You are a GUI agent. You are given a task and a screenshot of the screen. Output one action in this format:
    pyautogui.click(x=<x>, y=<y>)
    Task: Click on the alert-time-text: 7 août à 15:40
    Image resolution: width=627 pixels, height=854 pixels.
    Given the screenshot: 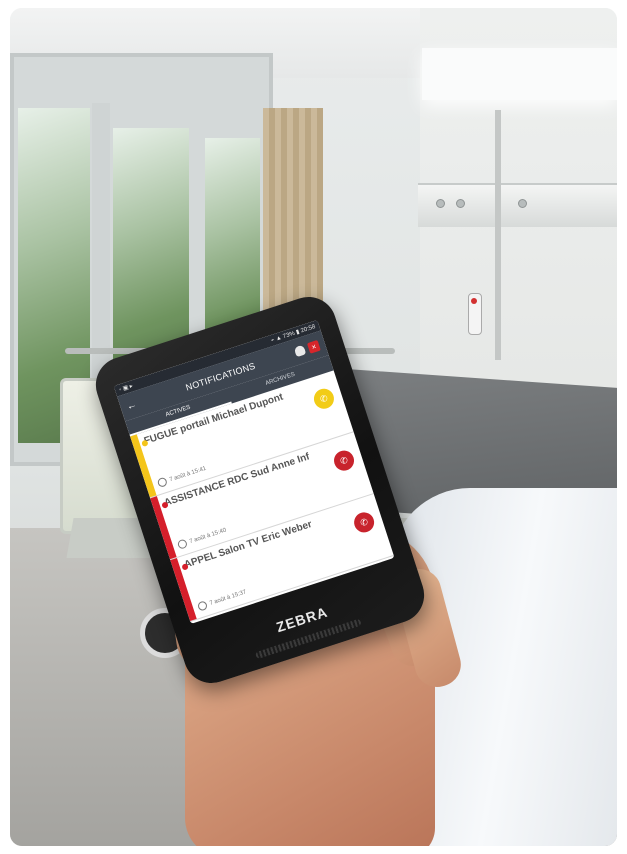 What is the action you would take?
    pyautogui.click(x=207, y=536)
    